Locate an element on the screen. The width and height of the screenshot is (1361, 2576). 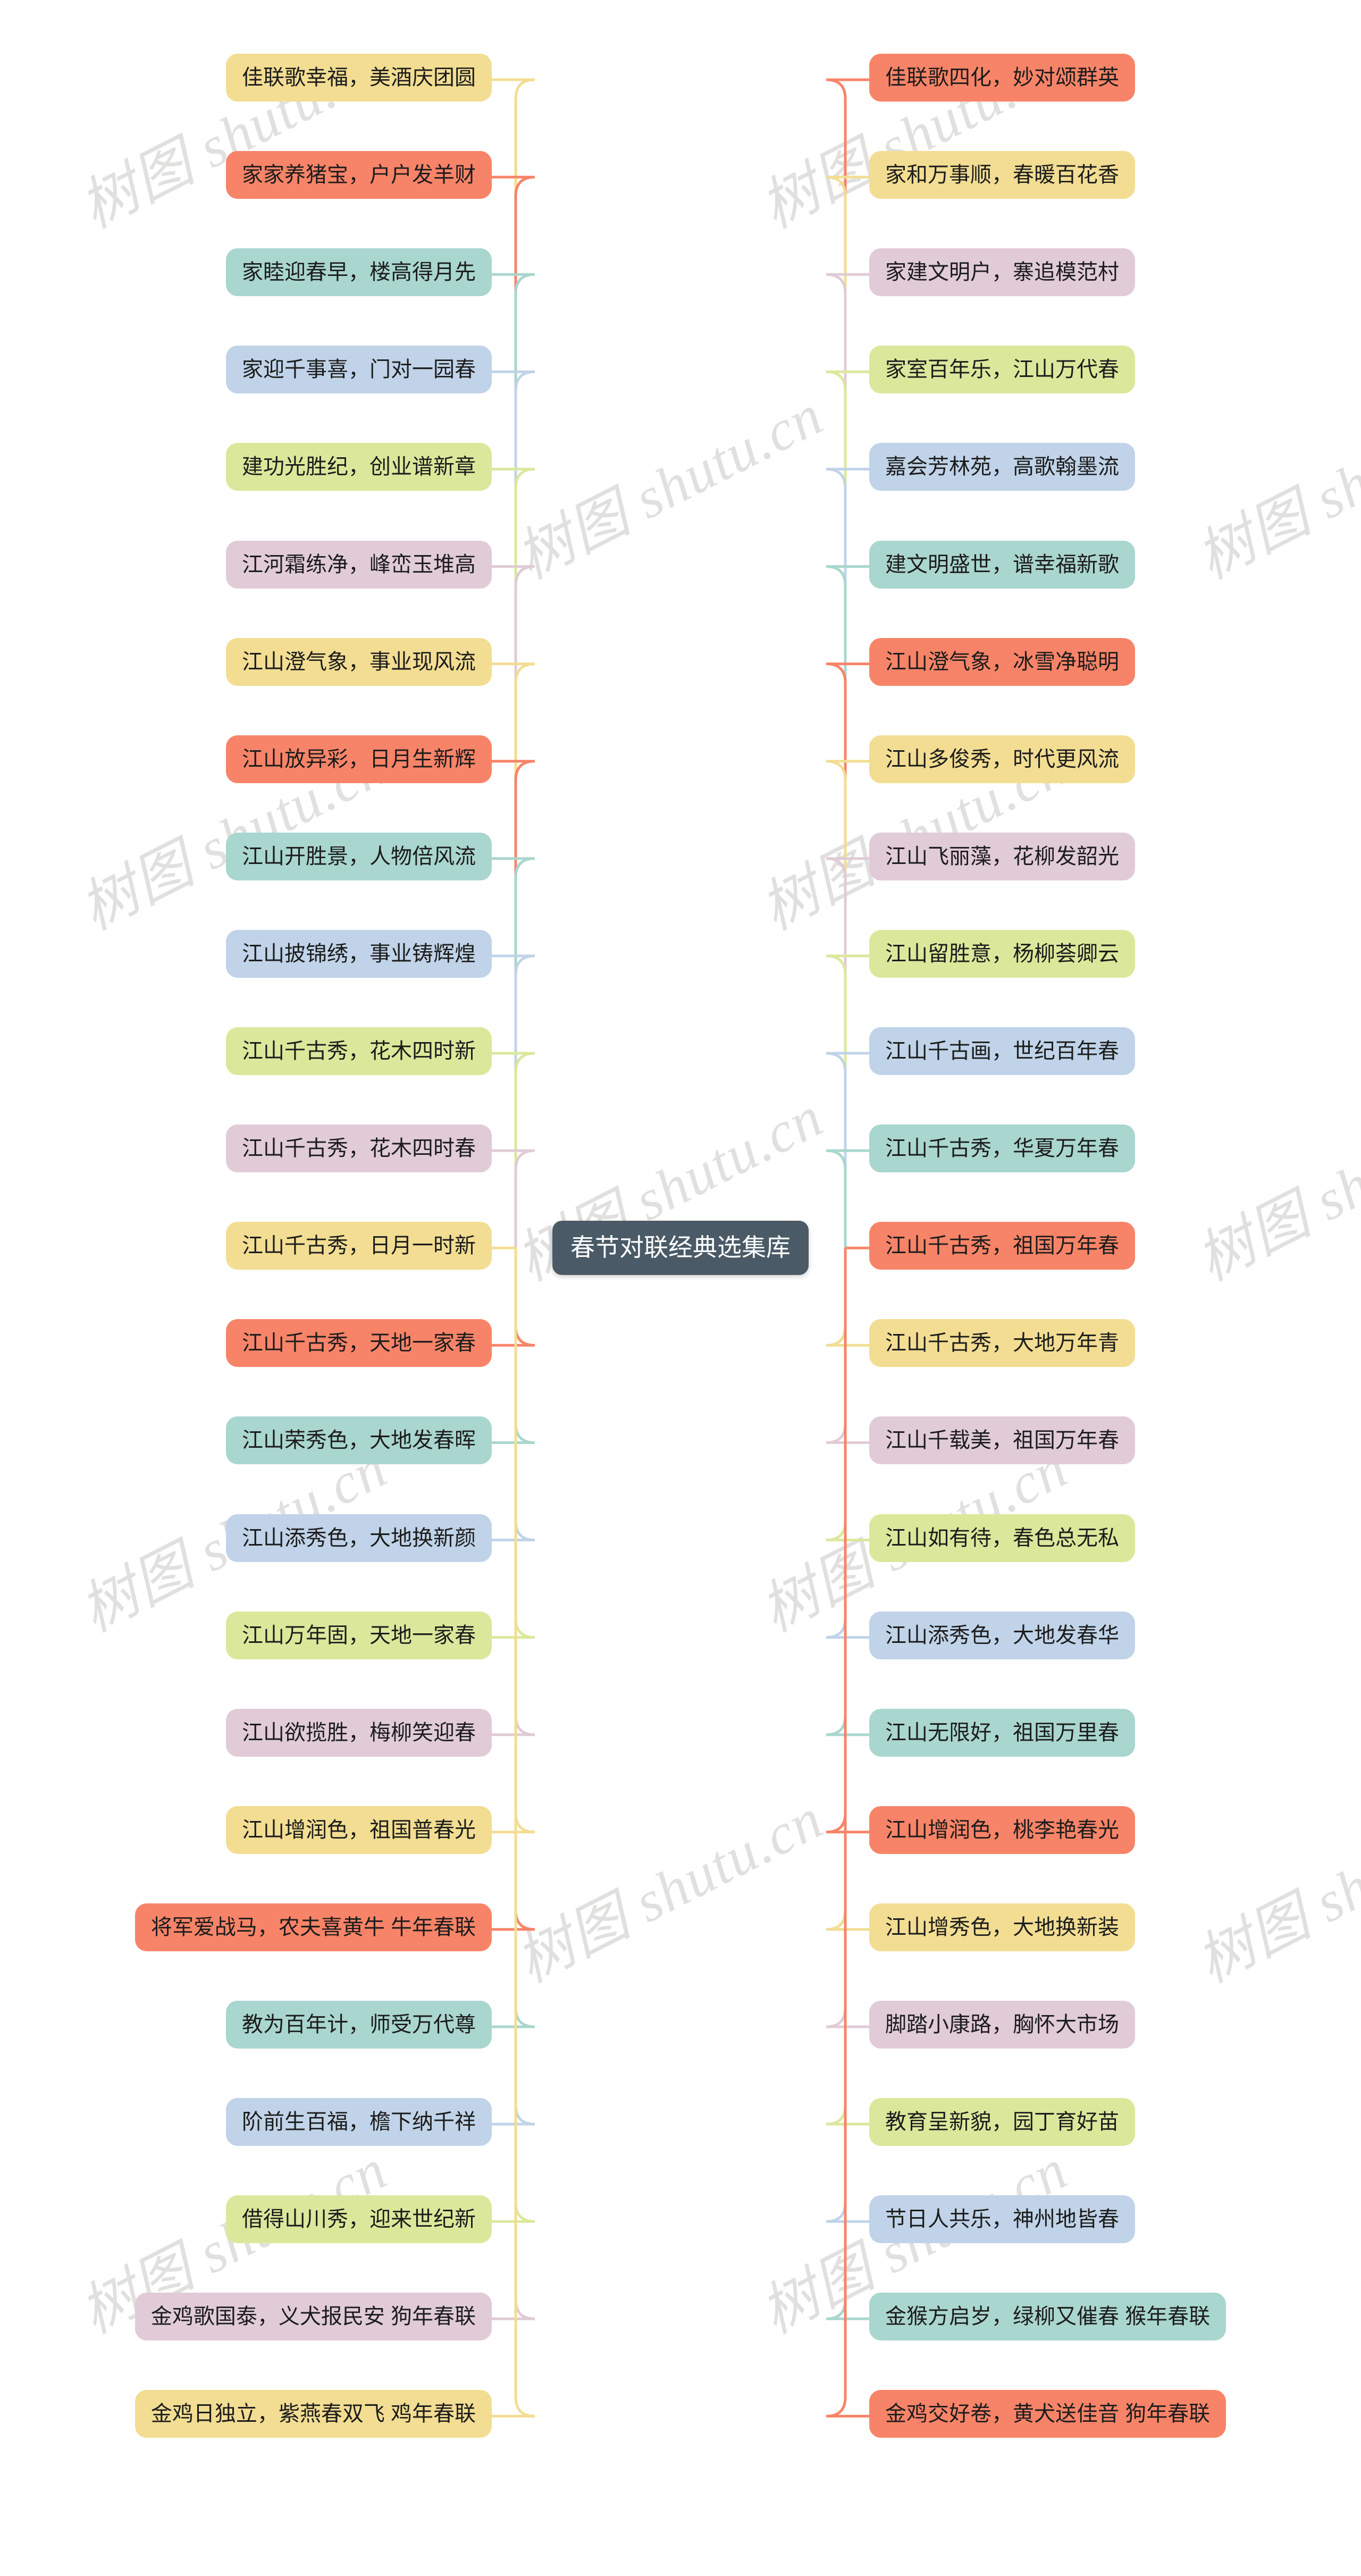
left-node-18: 江山欲揽胜，梅柳笑迎春 is located at coordinates (359, 1732).